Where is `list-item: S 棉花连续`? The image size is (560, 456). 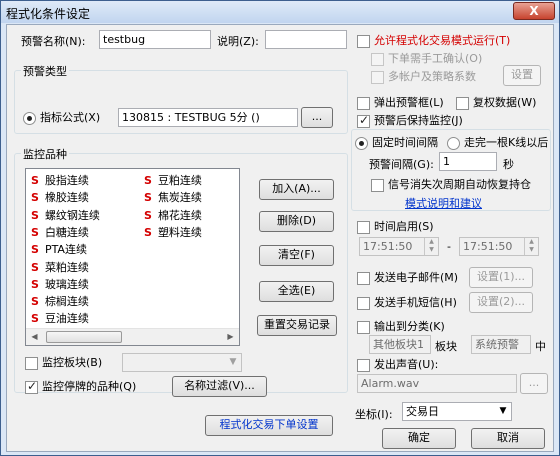
list-item: S 棉花连续 is located at coordinates (173, 215).